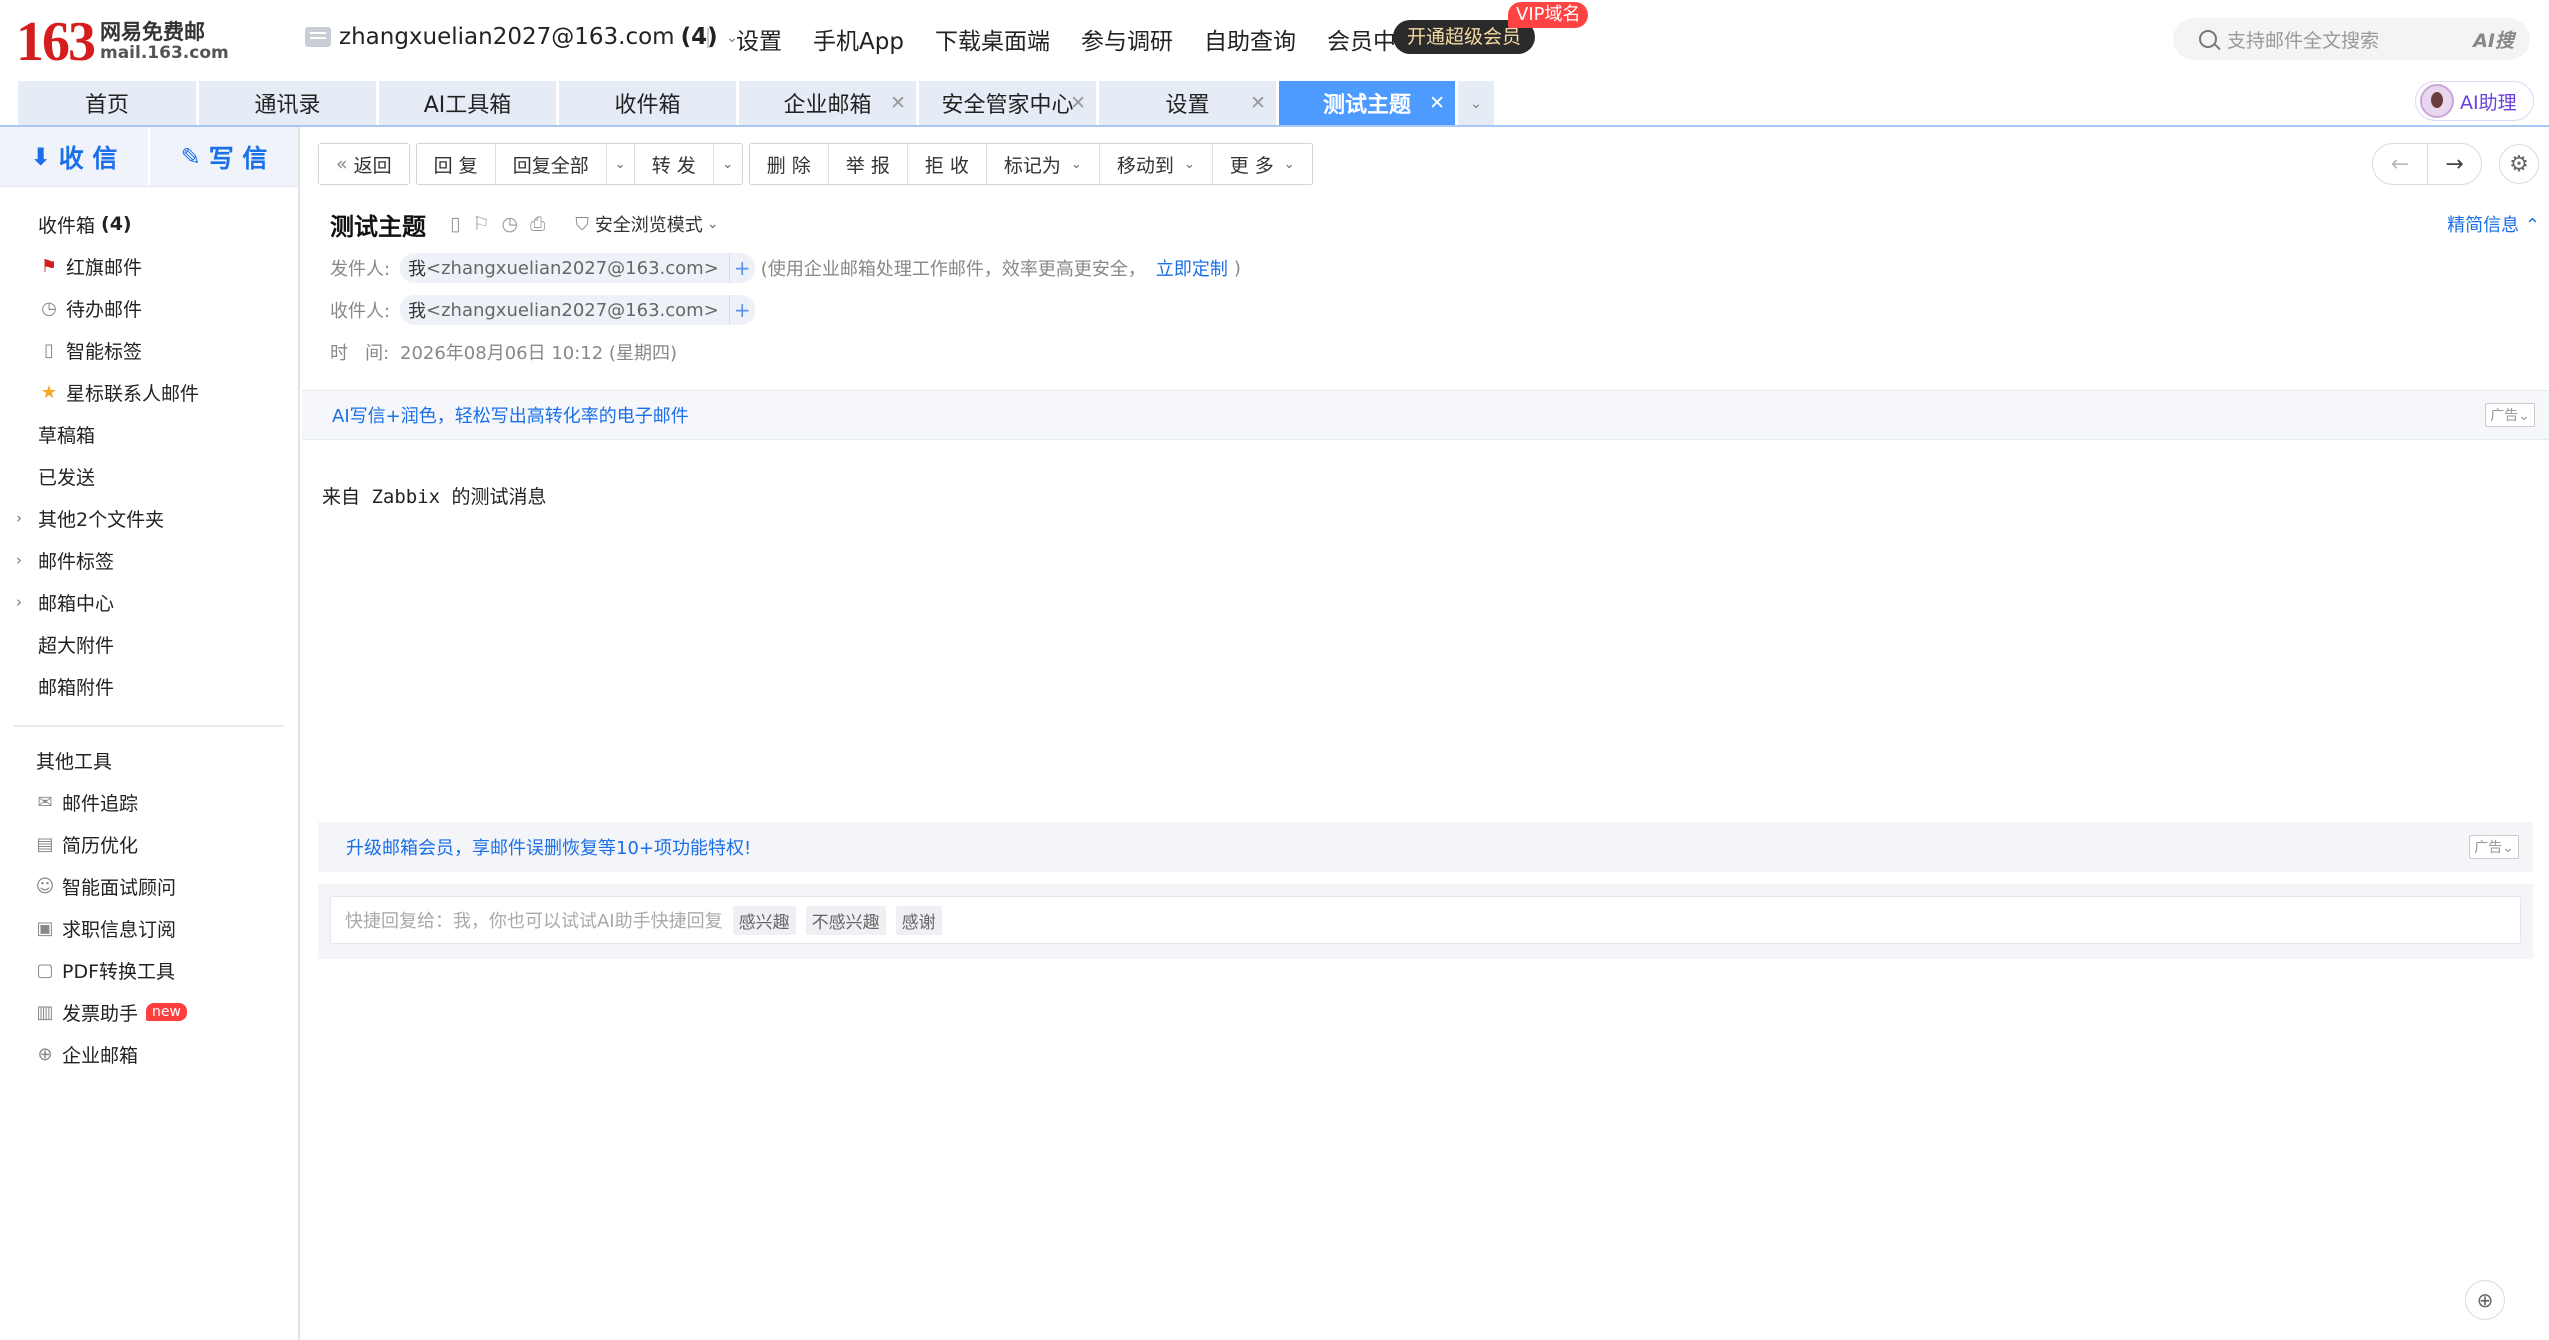 Image resolution: width=2549 pixels, height=1340 pixels. What do you see at coordinates (107, 103) in the screenshot?
I see `tab-home: 首页` at bounding box center [107, 103].